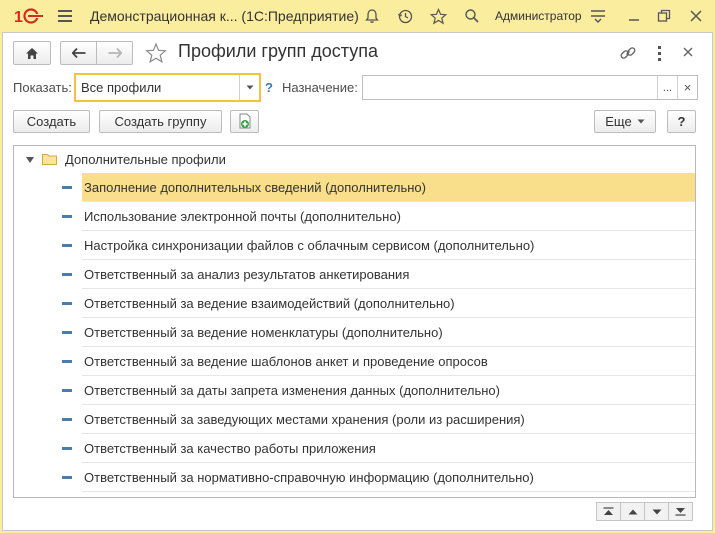  I want to click on create-button: Создать, so click(51, 121).